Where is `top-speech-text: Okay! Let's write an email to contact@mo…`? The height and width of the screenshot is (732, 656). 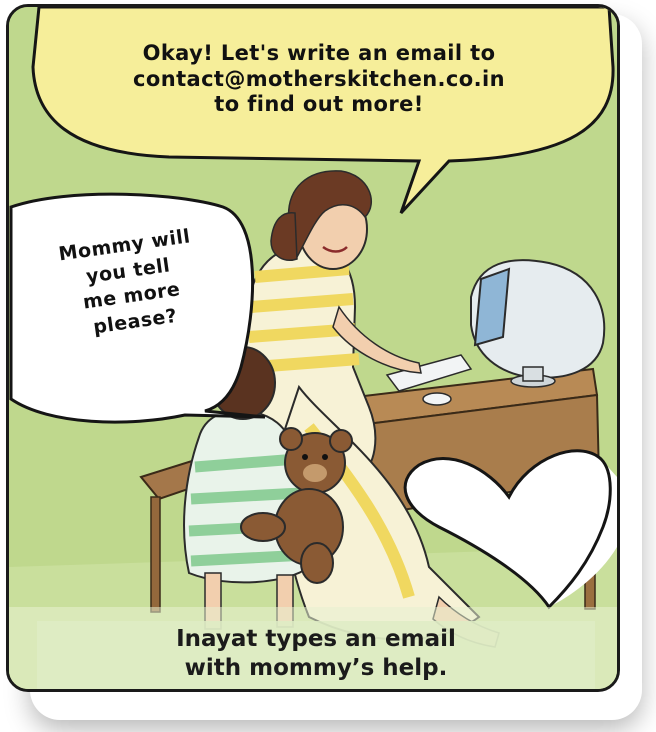
top-speech-text: Okay! Let's write an email to contact@mo… is located at coordinates (319, 79).